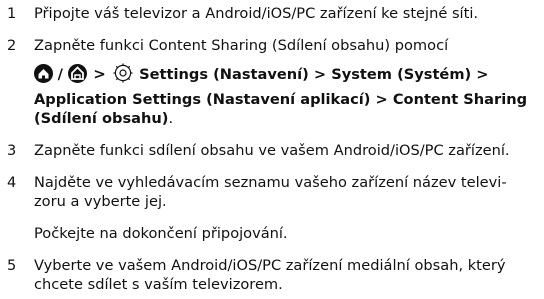 The width and height of the screenshot is (544, 299). Describe the element at coordinates (401, 74) in the screenshot. I see `menu-system: System (Systém)` at that location.